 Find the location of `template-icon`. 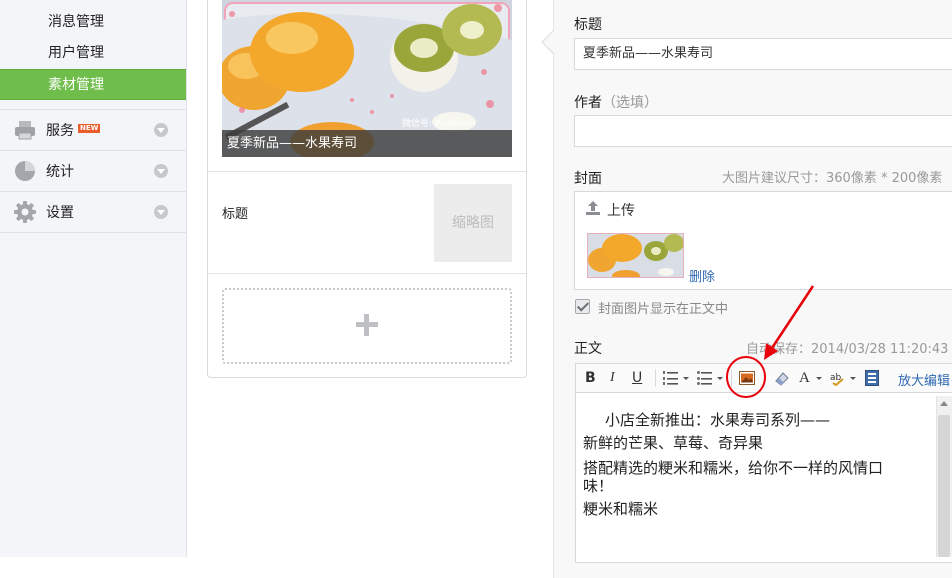

template-icon is located at coordinates (872, 378).